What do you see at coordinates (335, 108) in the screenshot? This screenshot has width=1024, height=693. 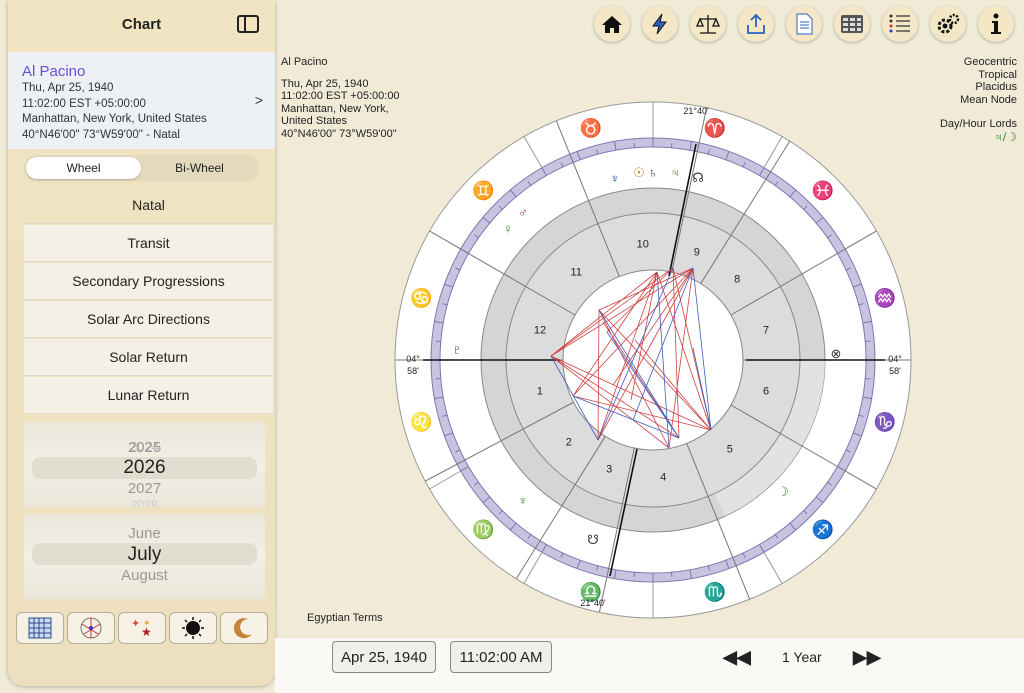 I see `chart-info-place: Manhattan, New York,` at bounding box center [335, 108].